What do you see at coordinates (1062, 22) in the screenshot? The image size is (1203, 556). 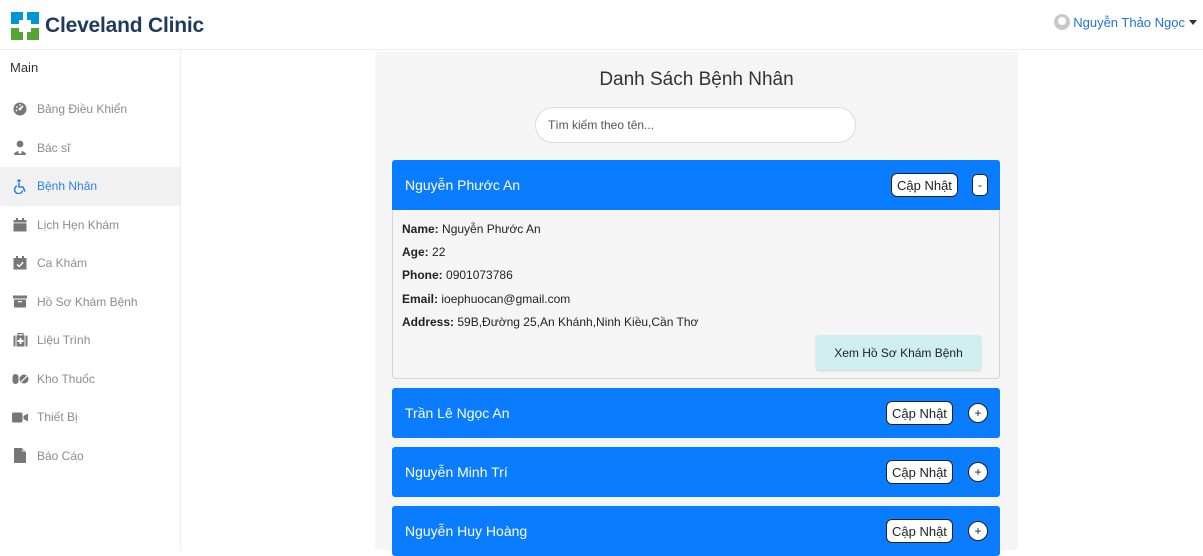 I see `user-avatar-icon` at bounding box center [1062, 22].